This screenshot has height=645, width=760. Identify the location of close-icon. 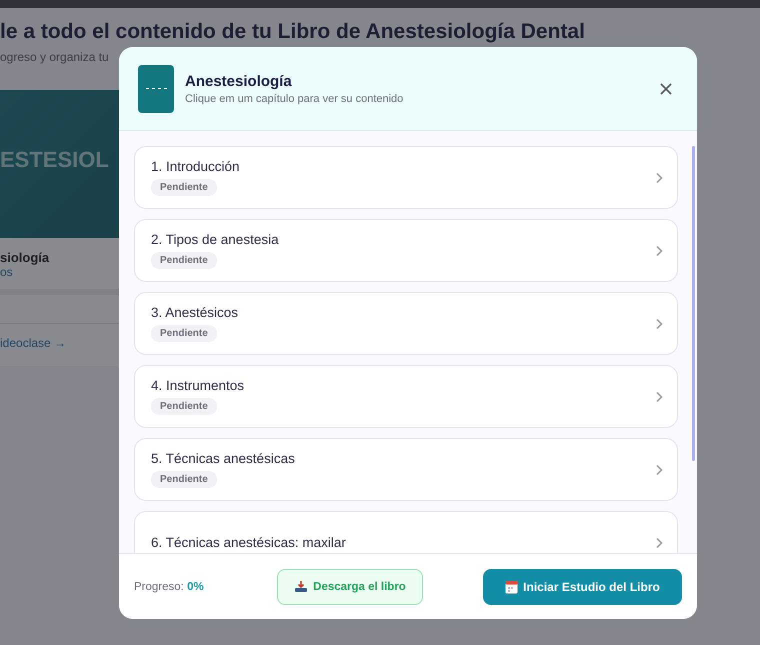
(666, 88).